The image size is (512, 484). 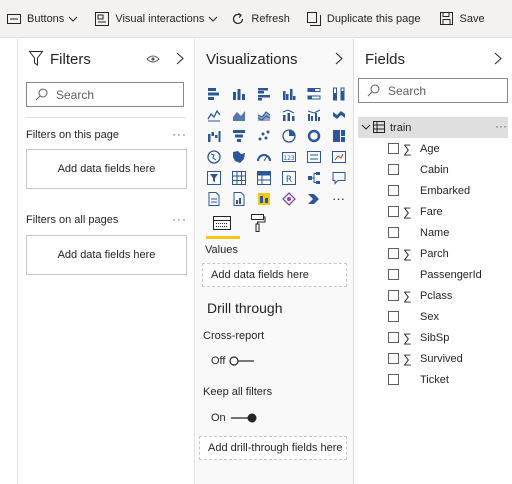 I want to click on sigma-icon: ∑, so click(x=407, y=253).